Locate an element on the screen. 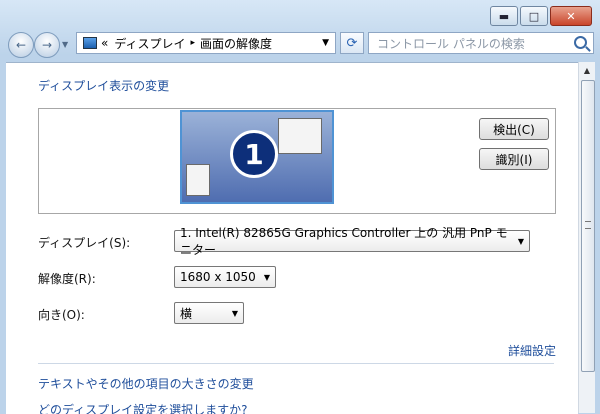 The image size is (600, 414). maximize-button: □ is located at coordinates (534, 16).